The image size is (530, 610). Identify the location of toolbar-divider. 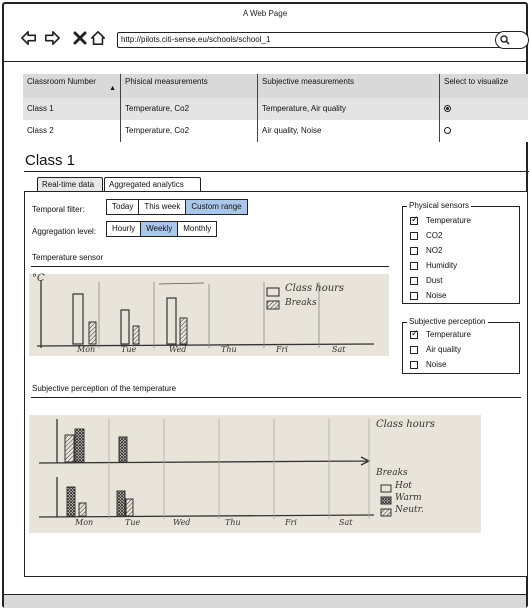
(265, 61).